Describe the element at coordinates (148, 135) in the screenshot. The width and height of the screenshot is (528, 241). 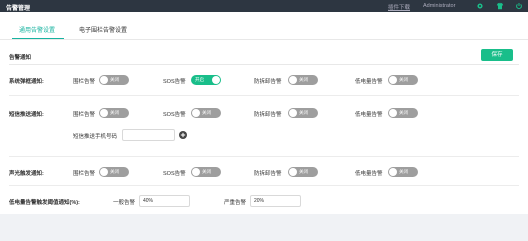
I see `sms-phone-input` at that location.